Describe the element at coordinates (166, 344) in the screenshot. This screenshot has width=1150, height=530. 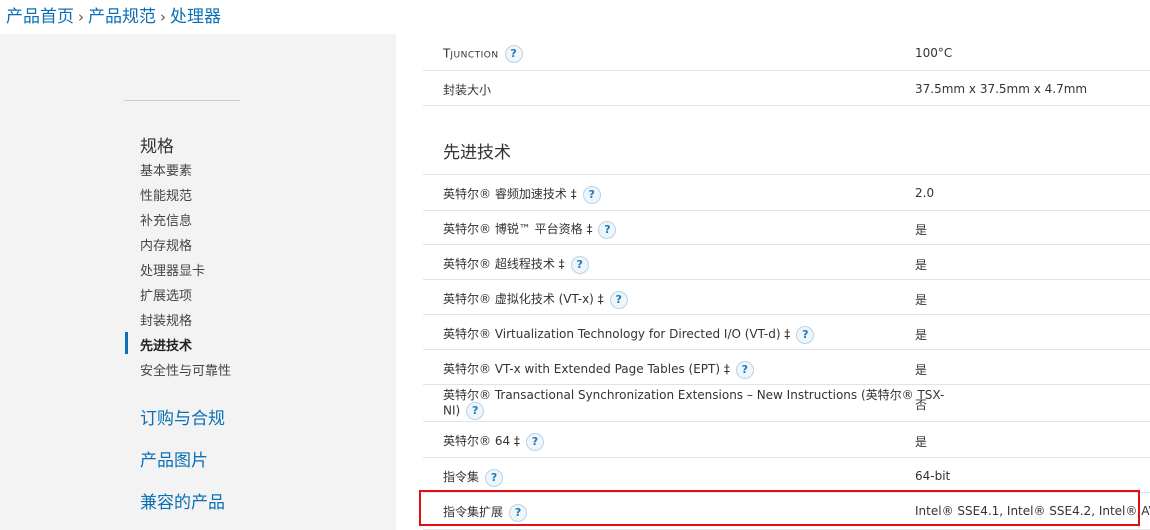
I see `sidebar-item-advanced-tech: 先进技术` at that location.